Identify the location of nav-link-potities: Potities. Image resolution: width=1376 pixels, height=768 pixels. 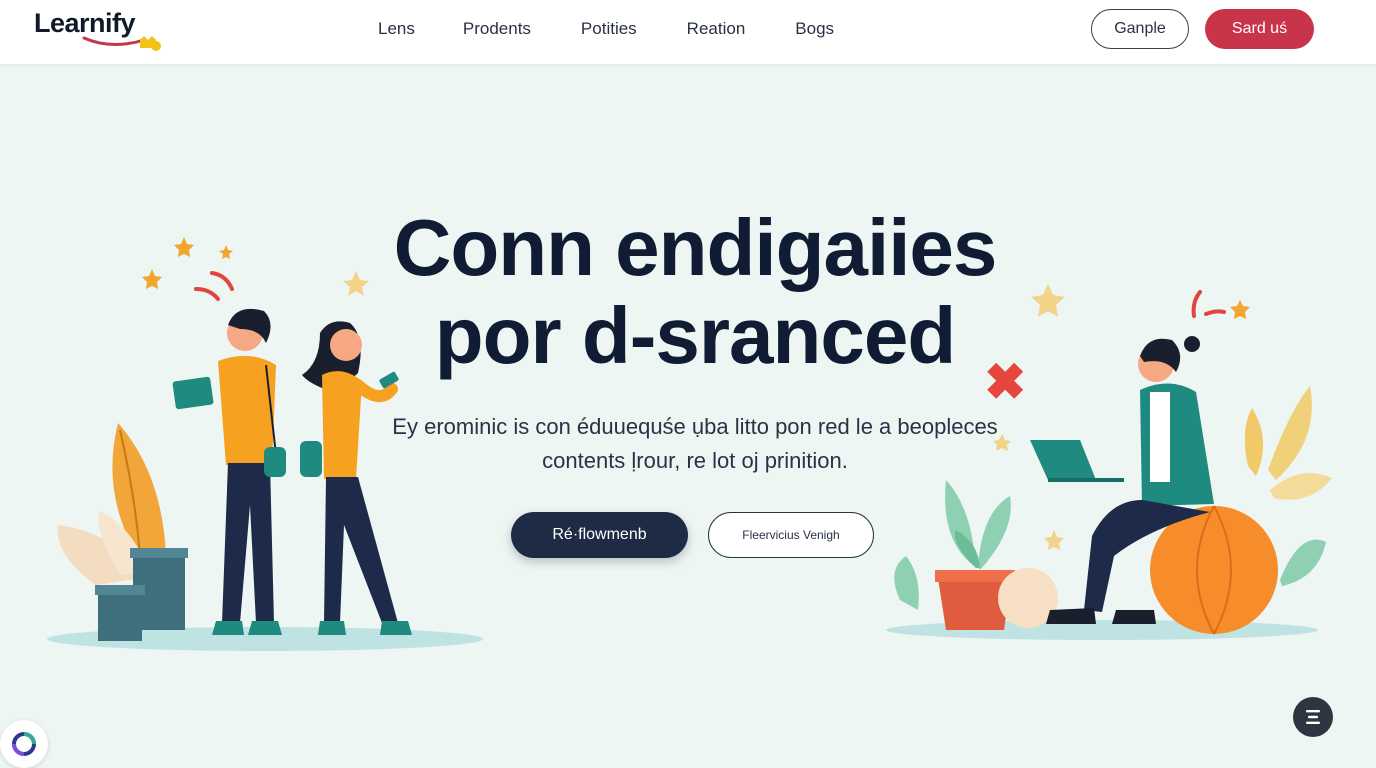
(609, 29).